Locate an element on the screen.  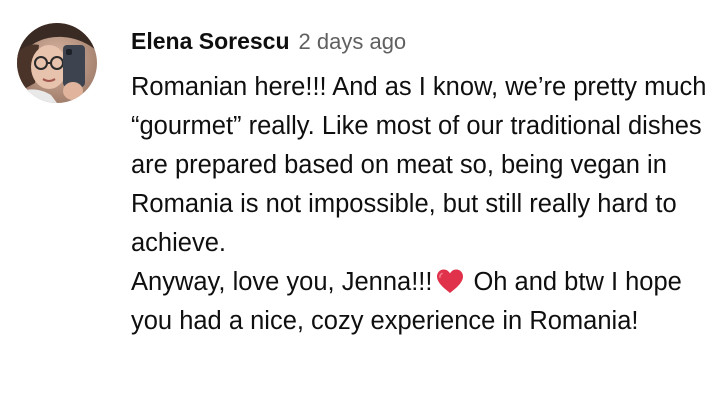
author-name: Elena Sorescu is located at coordinates (210, 41).